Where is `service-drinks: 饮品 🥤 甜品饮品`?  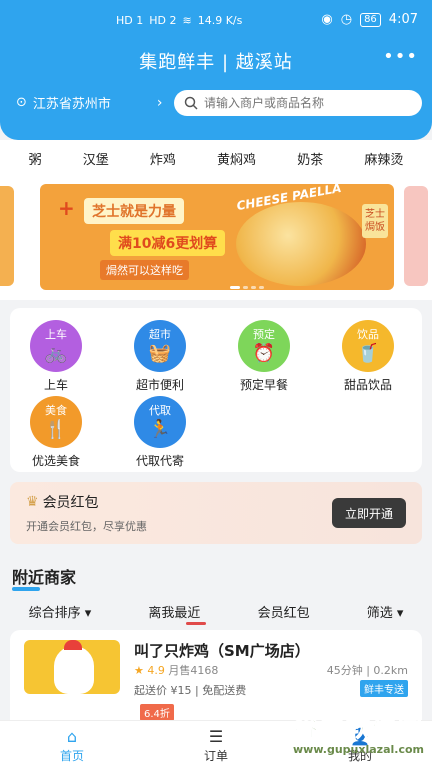 service-drinks: 饮品 🥤 甜品饮品 is located at coordinates (368, 356).